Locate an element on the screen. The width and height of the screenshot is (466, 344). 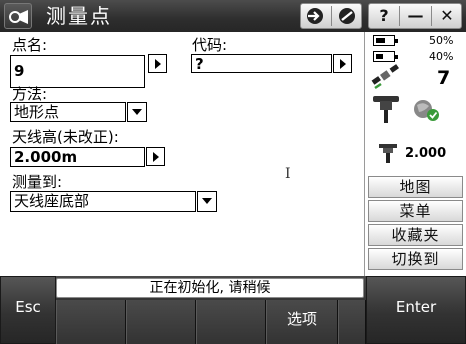
method-select: 地形点 is located at coordinates (68, 112).